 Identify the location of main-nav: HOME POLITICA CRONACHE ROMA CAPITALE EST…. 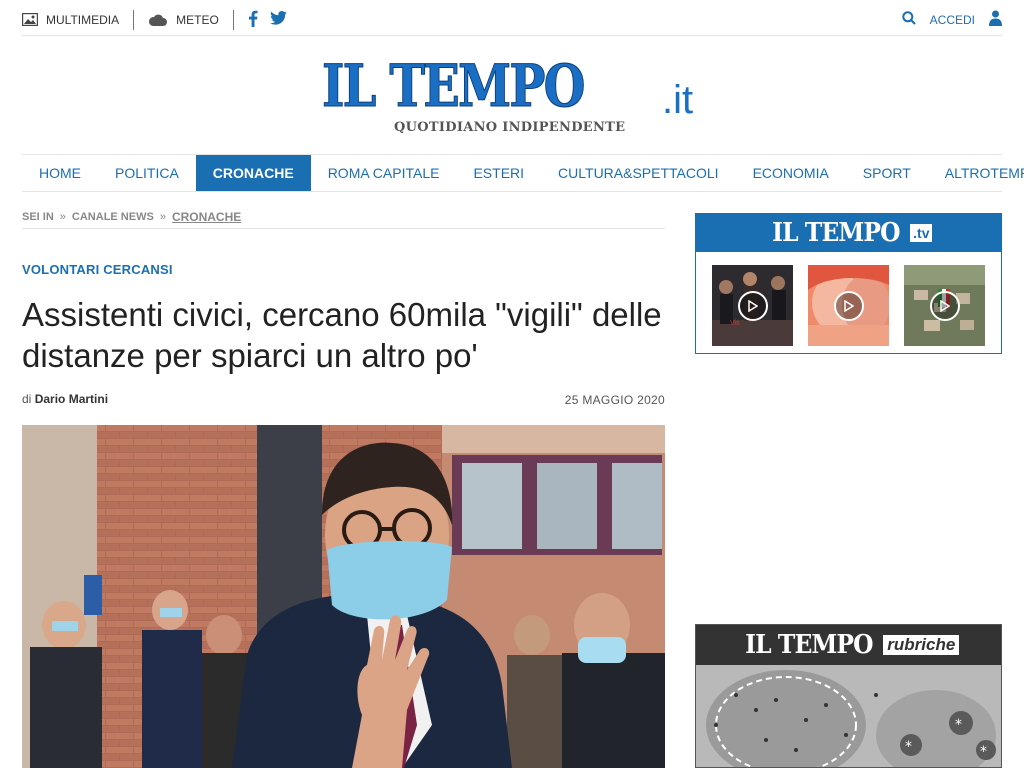
(523, 173).